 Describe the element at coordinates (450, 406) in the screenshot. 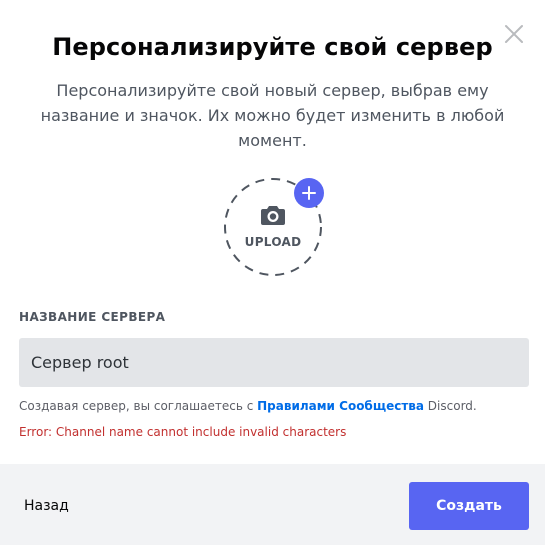

I see `terms-suffix: Discord.` at that location.